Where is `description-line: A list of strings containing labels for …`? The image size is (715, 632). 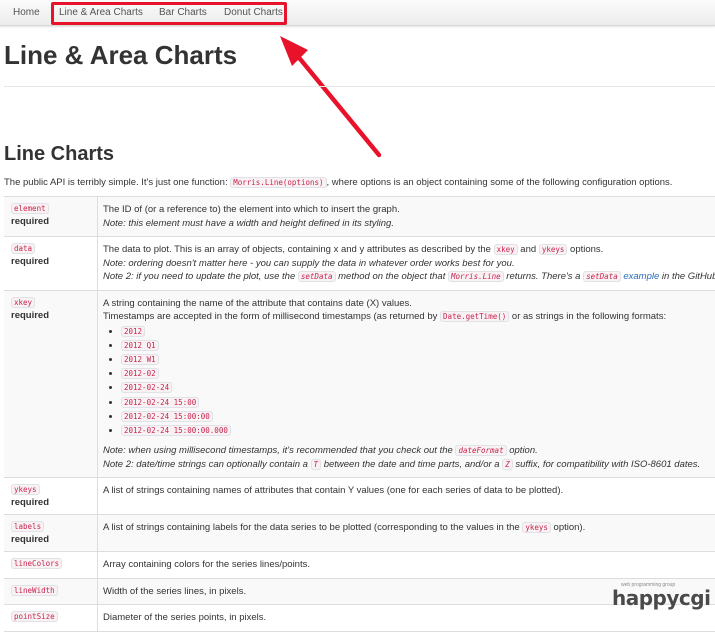 description-line: A list of strings containing labels for … is located at coordinates (406, 528).